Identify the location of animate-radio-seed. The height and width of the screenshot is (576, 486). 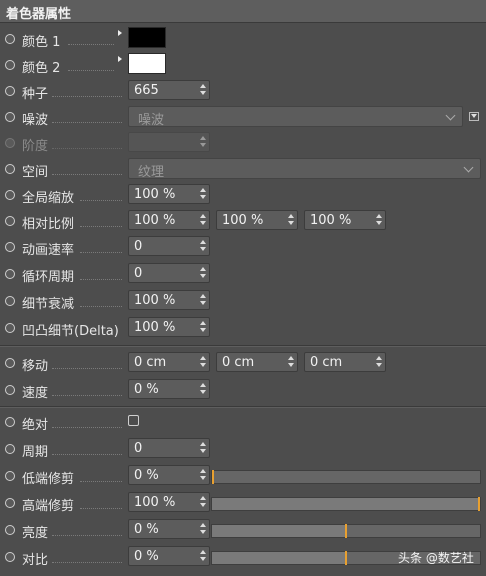
(10, 91).